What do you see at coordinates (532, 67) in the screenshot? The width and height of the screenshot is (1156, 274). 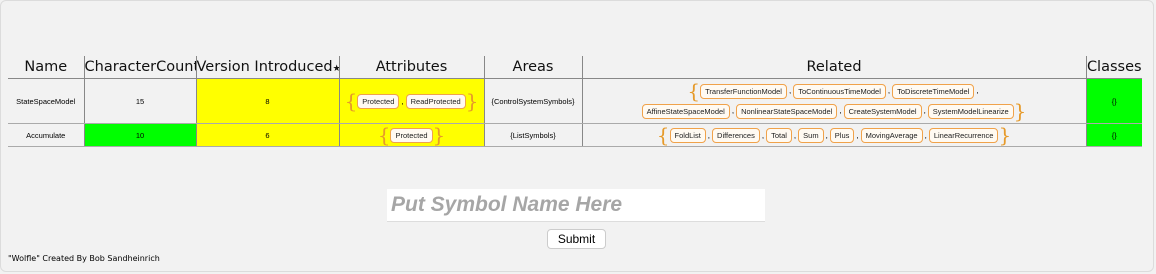 I see `header-areas: Areas` at bounding box center [532, 67].